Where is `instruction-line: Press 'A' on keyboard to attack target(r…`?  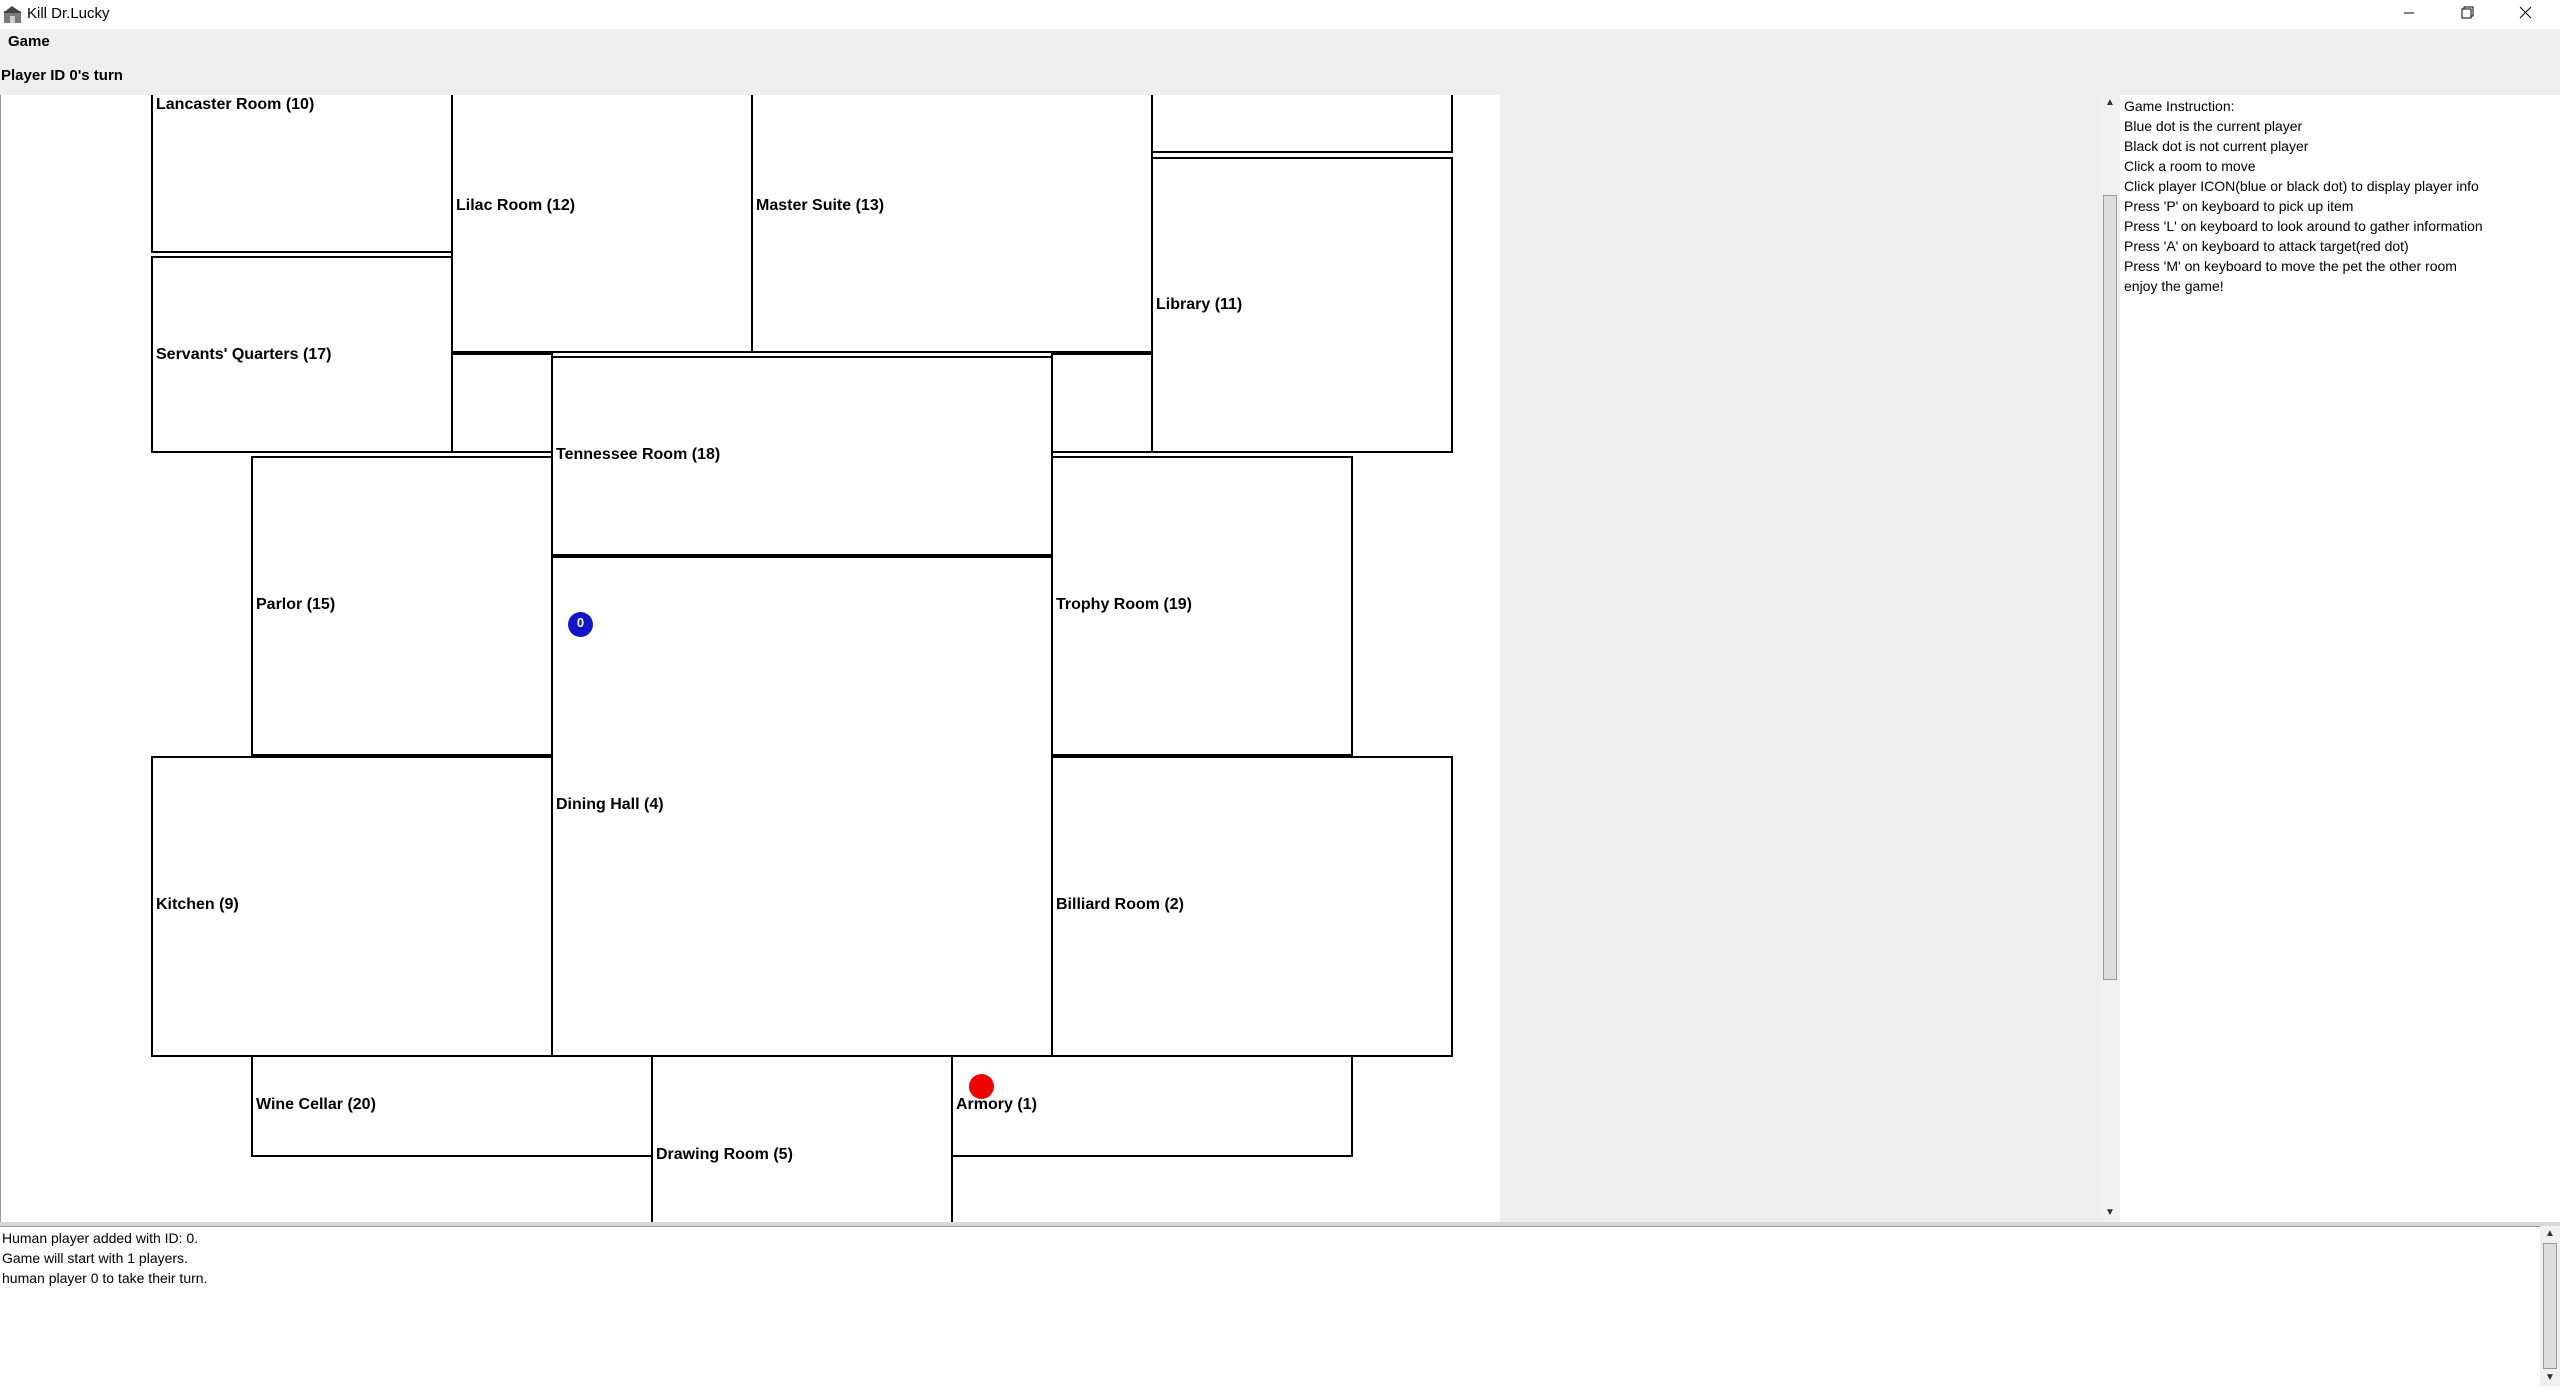 instruction-line: Press 'A' on keyboard to attack target(r… is located at coordinates (2266, 246).